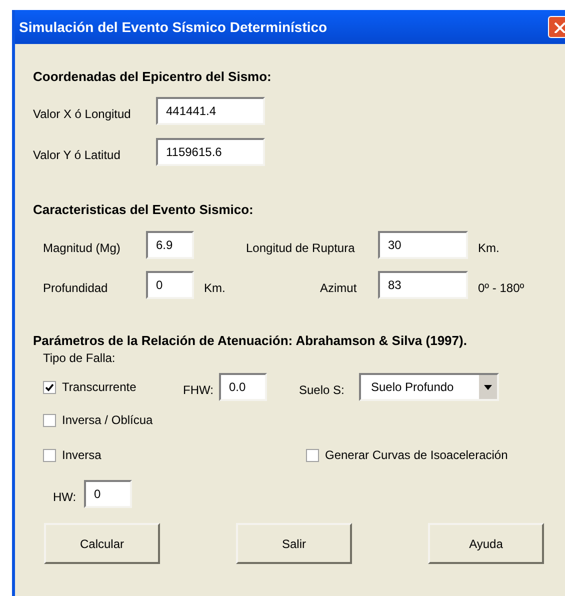 This screenshot has width=565, height=596. I want to click on field-label: HW:, so click(65, 497).